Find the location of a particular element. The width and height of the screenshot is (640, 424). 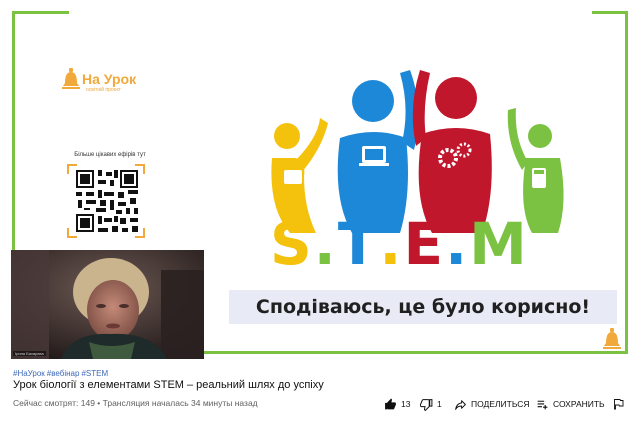

share-label: ПОДЕЛИТЬСЯ is located at coordinates (500, 404).